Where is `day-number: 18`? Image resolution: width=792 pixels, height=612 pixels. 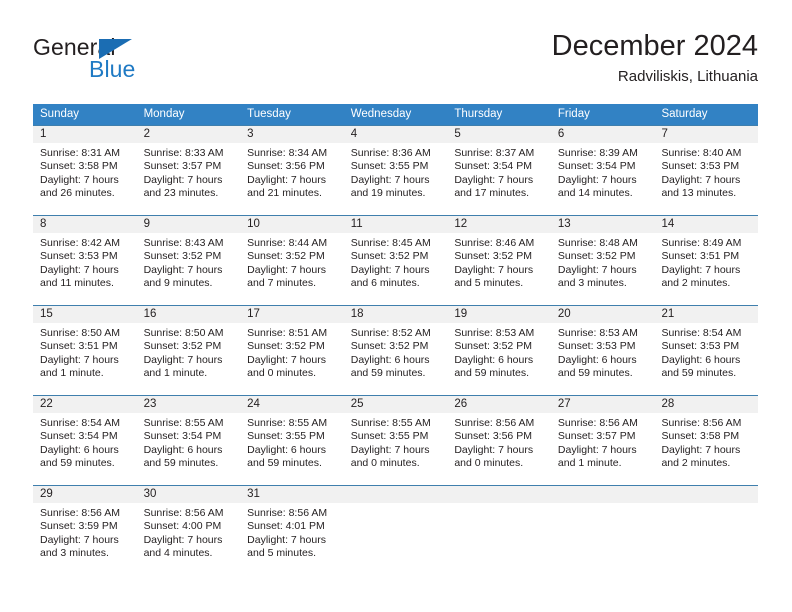
day-number: 18 is located at coordinates (396, 314).